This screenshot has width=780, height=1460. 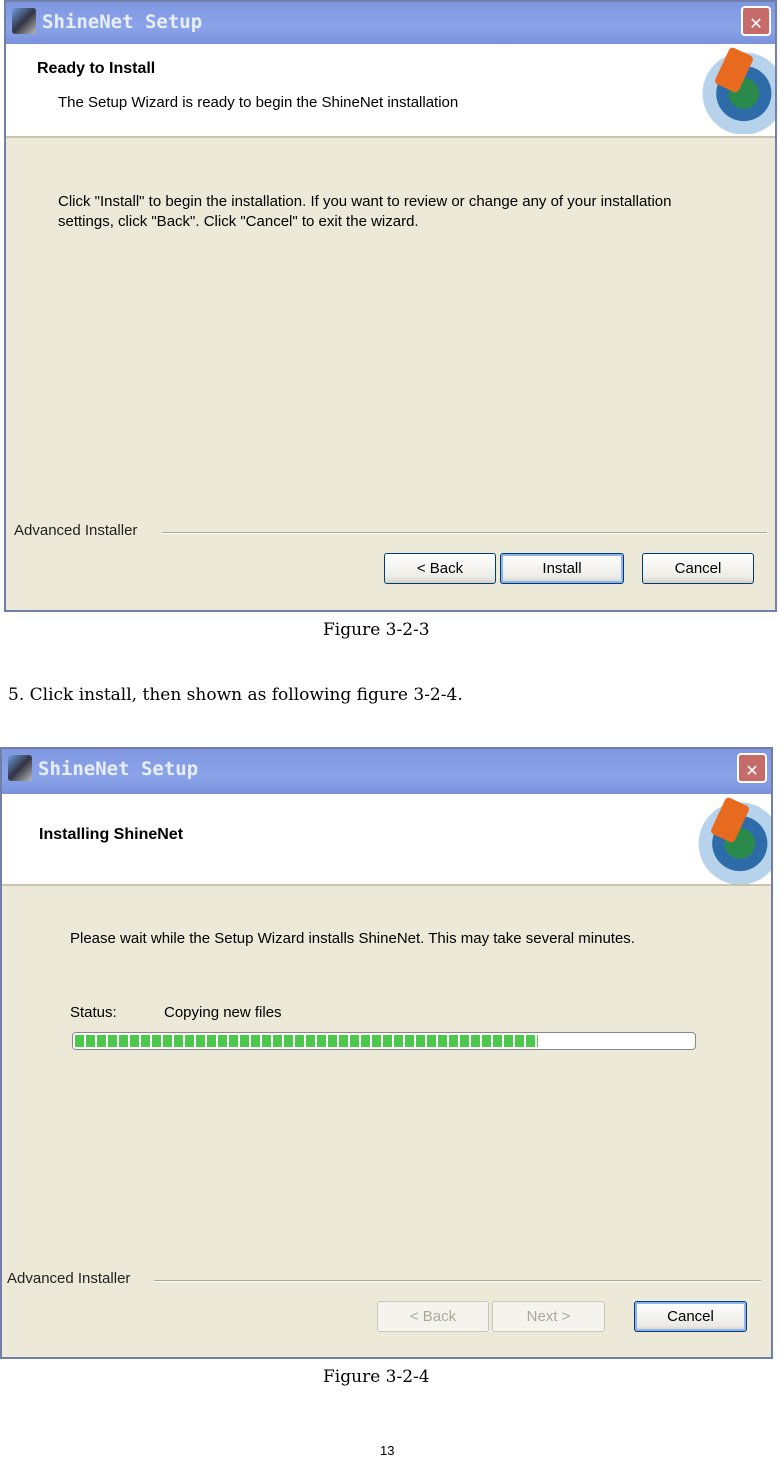 I want to click on page-number: 13, so click(x=387, y=1450).